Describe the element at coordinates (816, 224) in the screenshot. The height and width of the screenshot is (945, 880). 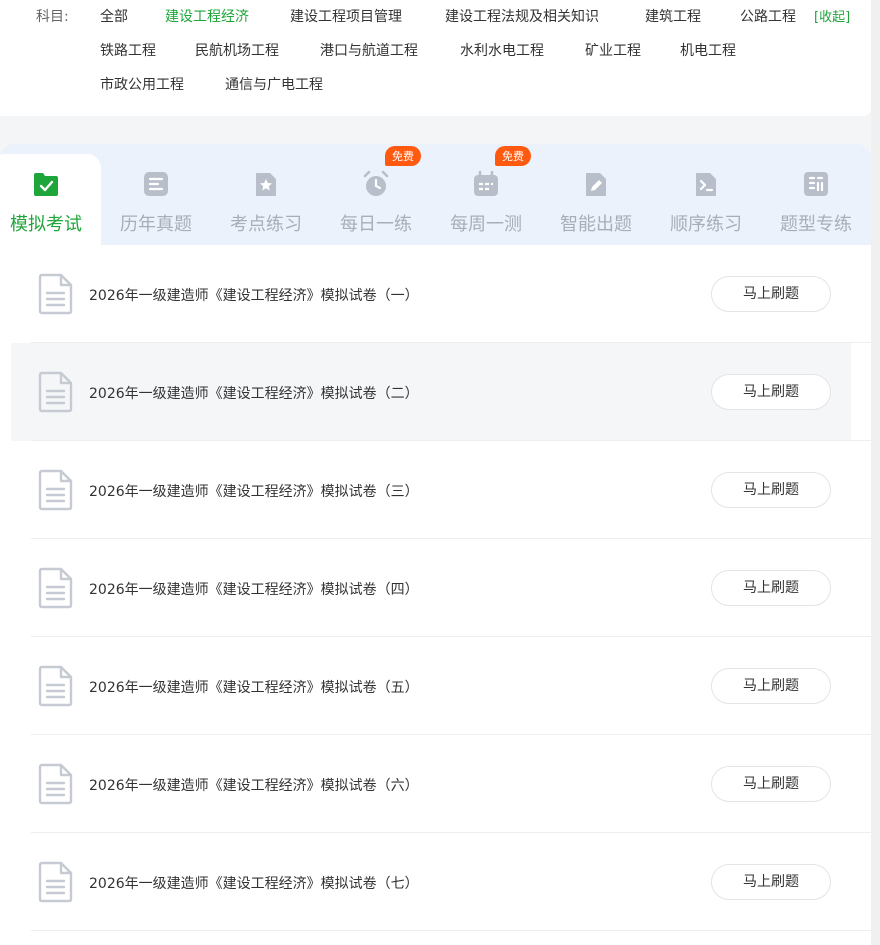
I see `tab-label: 题型专练` at that location.